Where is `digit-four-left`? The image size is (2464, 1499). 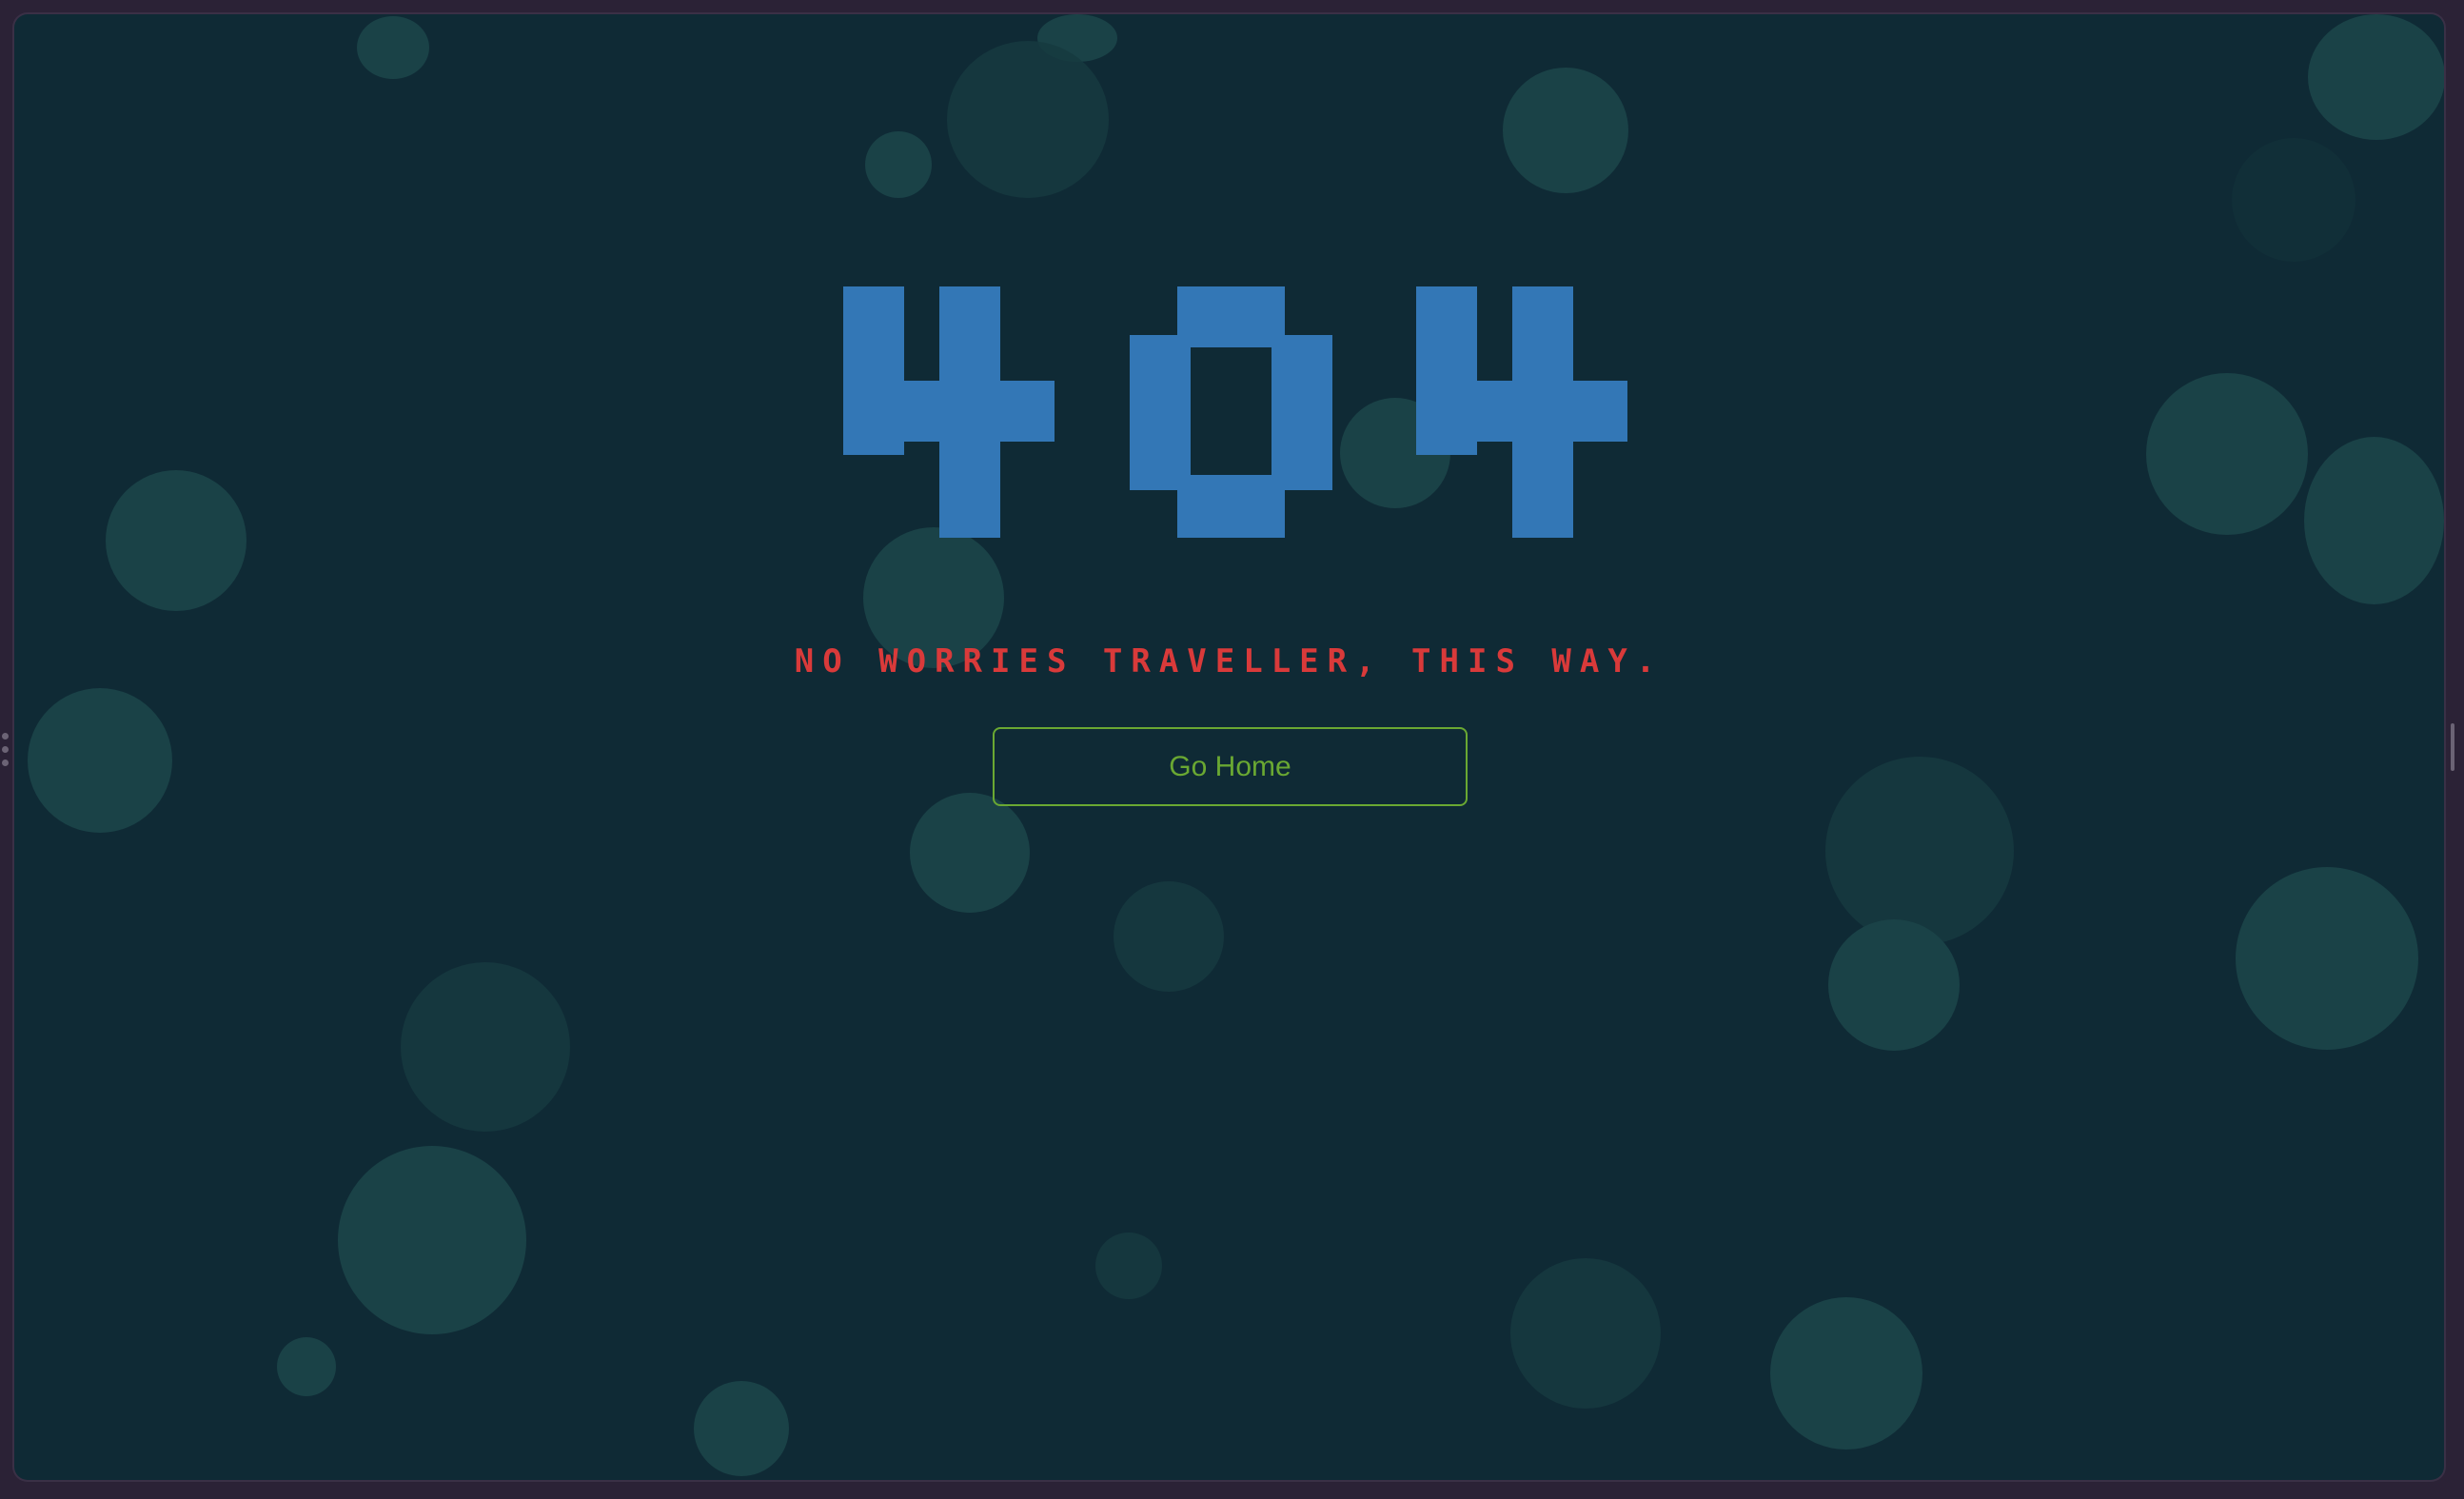 digit-four-left is located at coordinates (949, 412).